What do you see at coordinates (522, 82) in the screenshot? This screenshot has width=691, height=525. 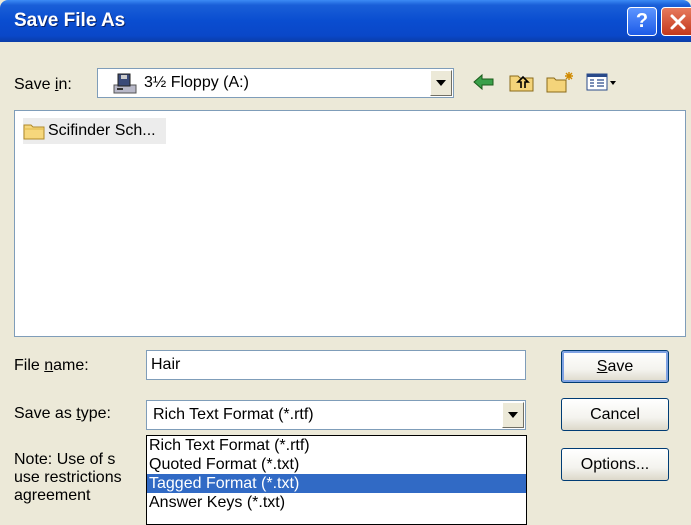 I see `up-folder-icon` at bounding box center [522, 82].